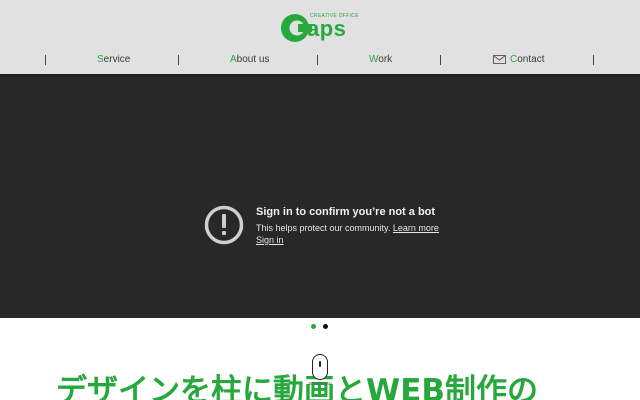 The image size is (640, 400). Describe the element at coordinates (385, 59) in the screenshot. I see `nav-item-label: ork` at that location.